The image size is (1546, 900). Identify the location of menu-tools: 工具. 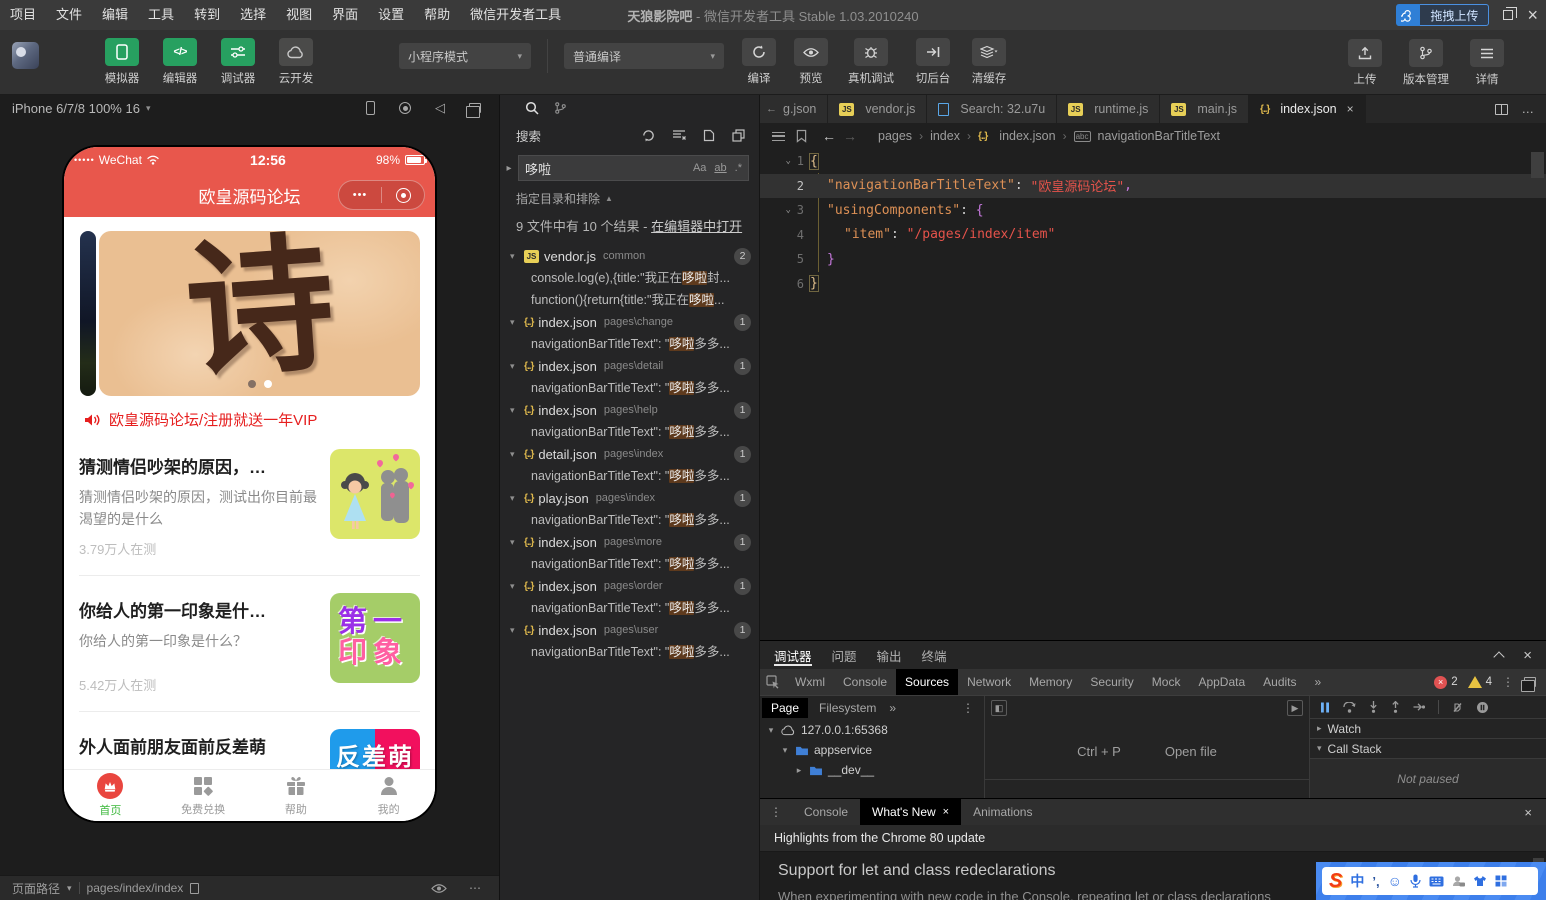
(161, 15).